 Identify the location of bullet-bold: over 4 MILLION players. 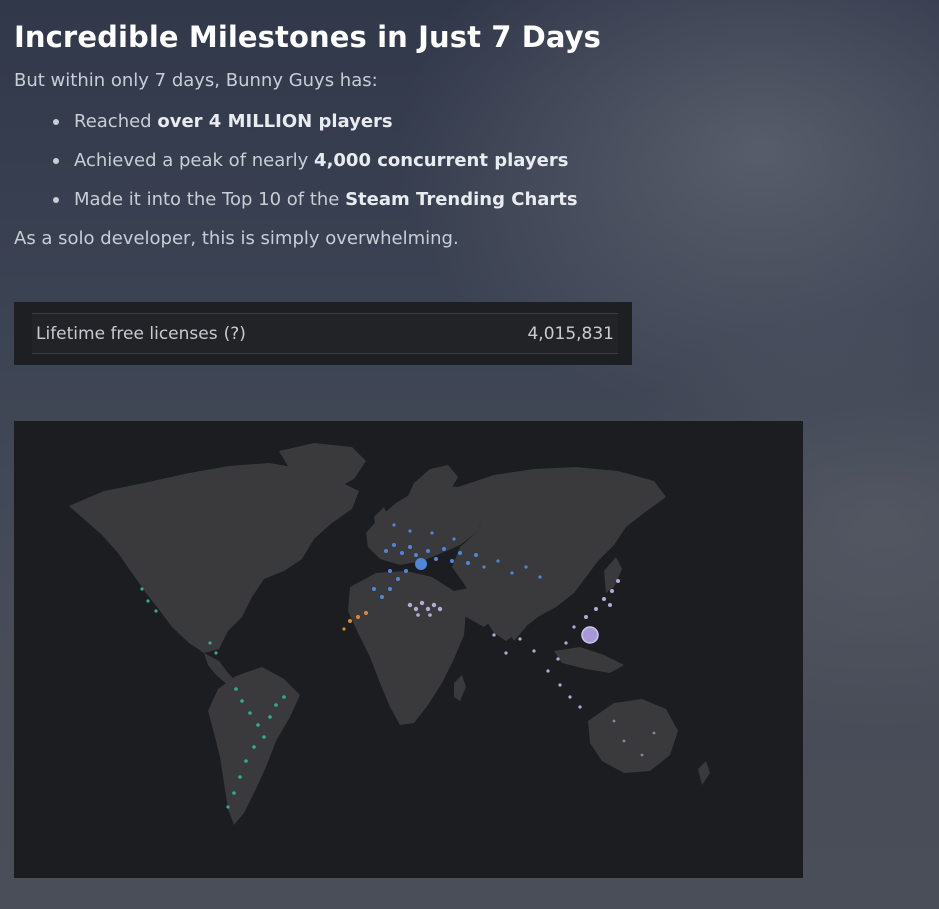
(275, 121).